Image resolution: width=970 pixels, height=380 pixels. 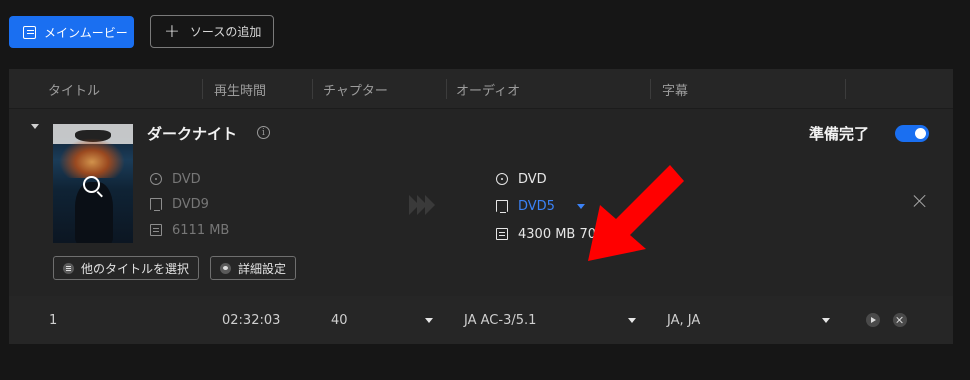 I want to click on add-source-button: + ソースの追加, so click(x=212, y=31).